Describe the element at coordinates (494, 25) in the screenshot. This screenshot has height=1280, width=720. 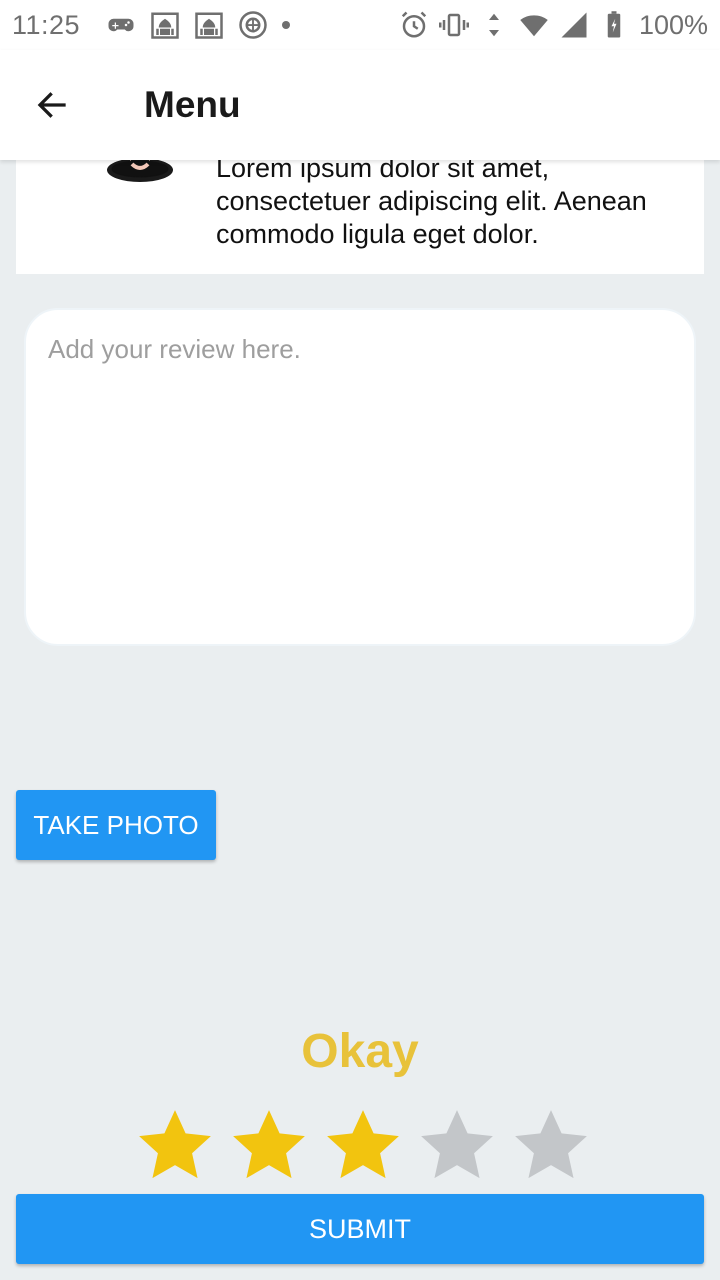
I see `data-arrows-icon` at that location.